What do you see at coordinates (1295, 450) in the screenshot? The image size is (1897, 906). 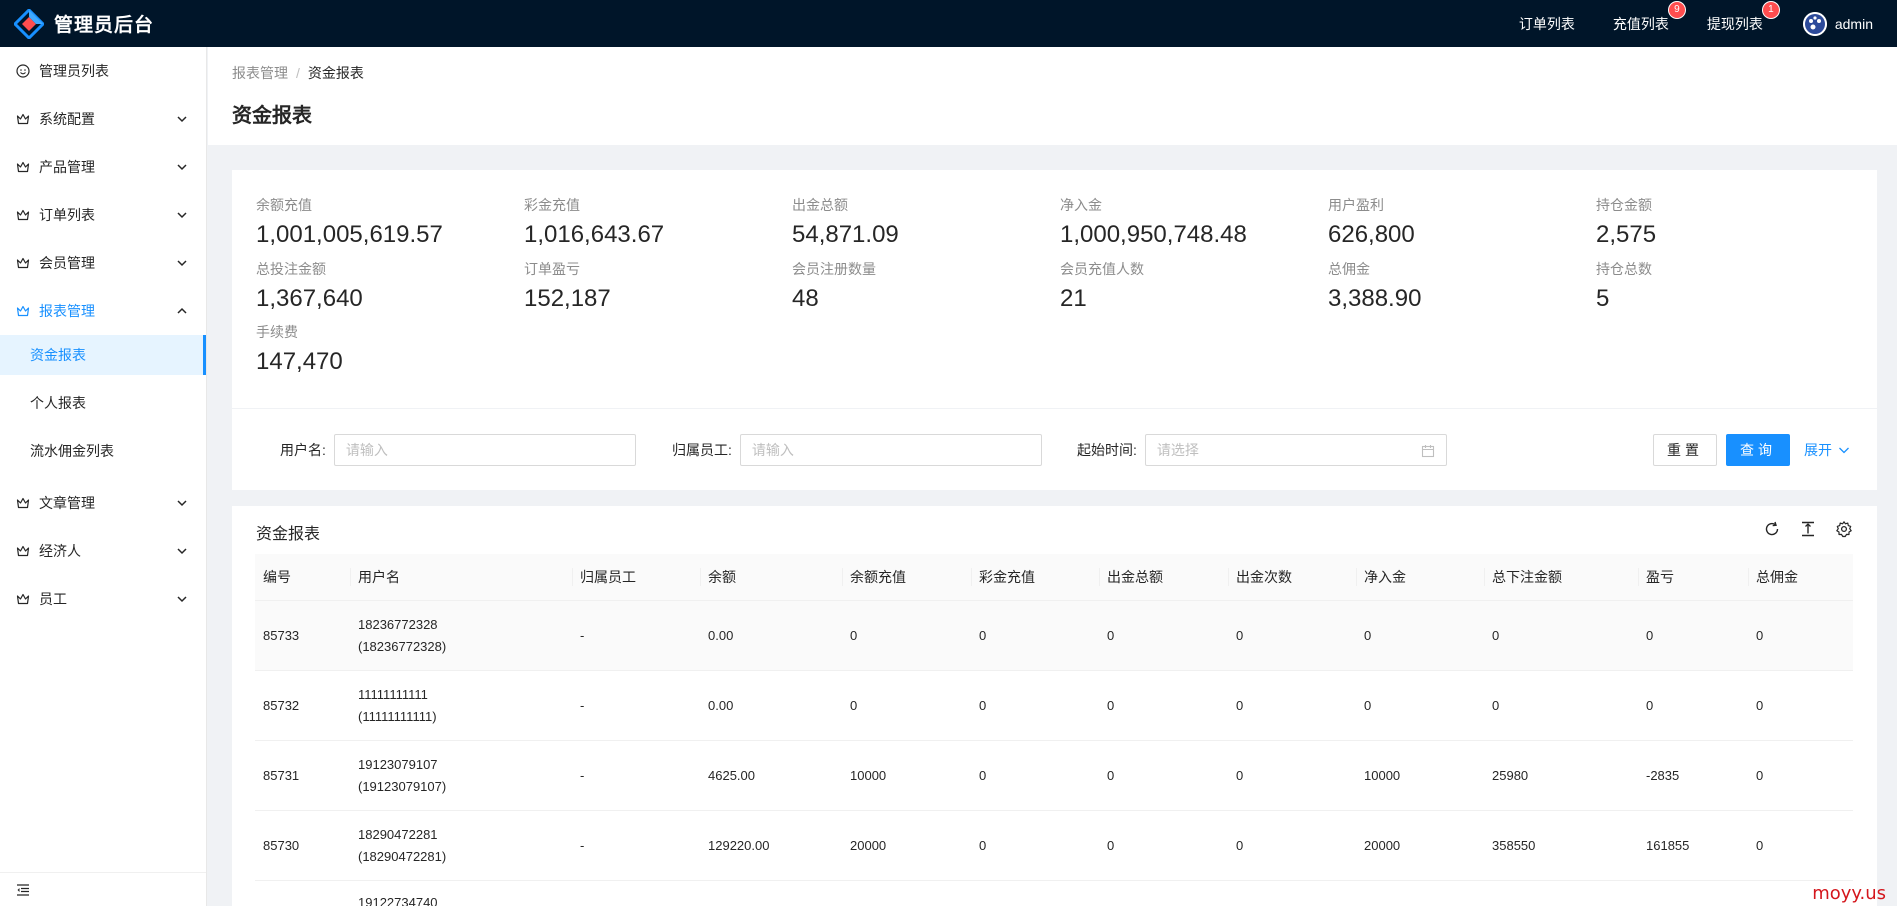 I see `start-time-picker: 请选择` at bounding box center [1295, 450].